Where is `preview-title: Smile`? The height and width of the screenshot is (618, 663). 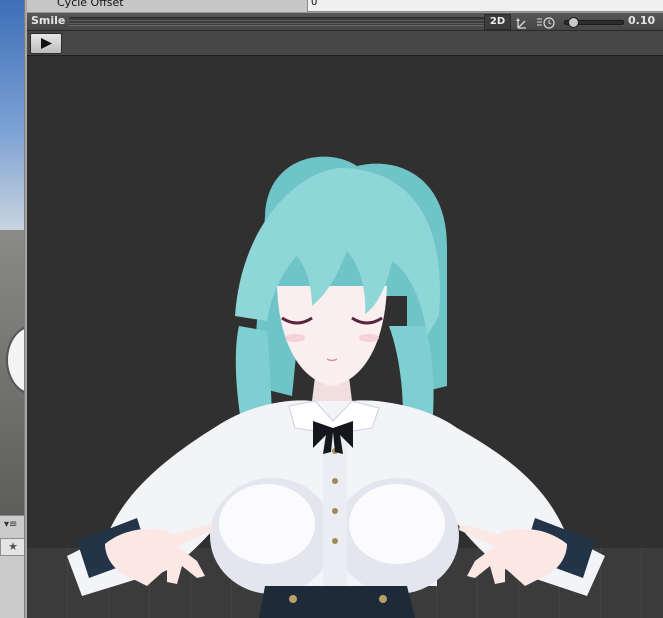 preview-title: Smile is located at coordinates (48, 20).